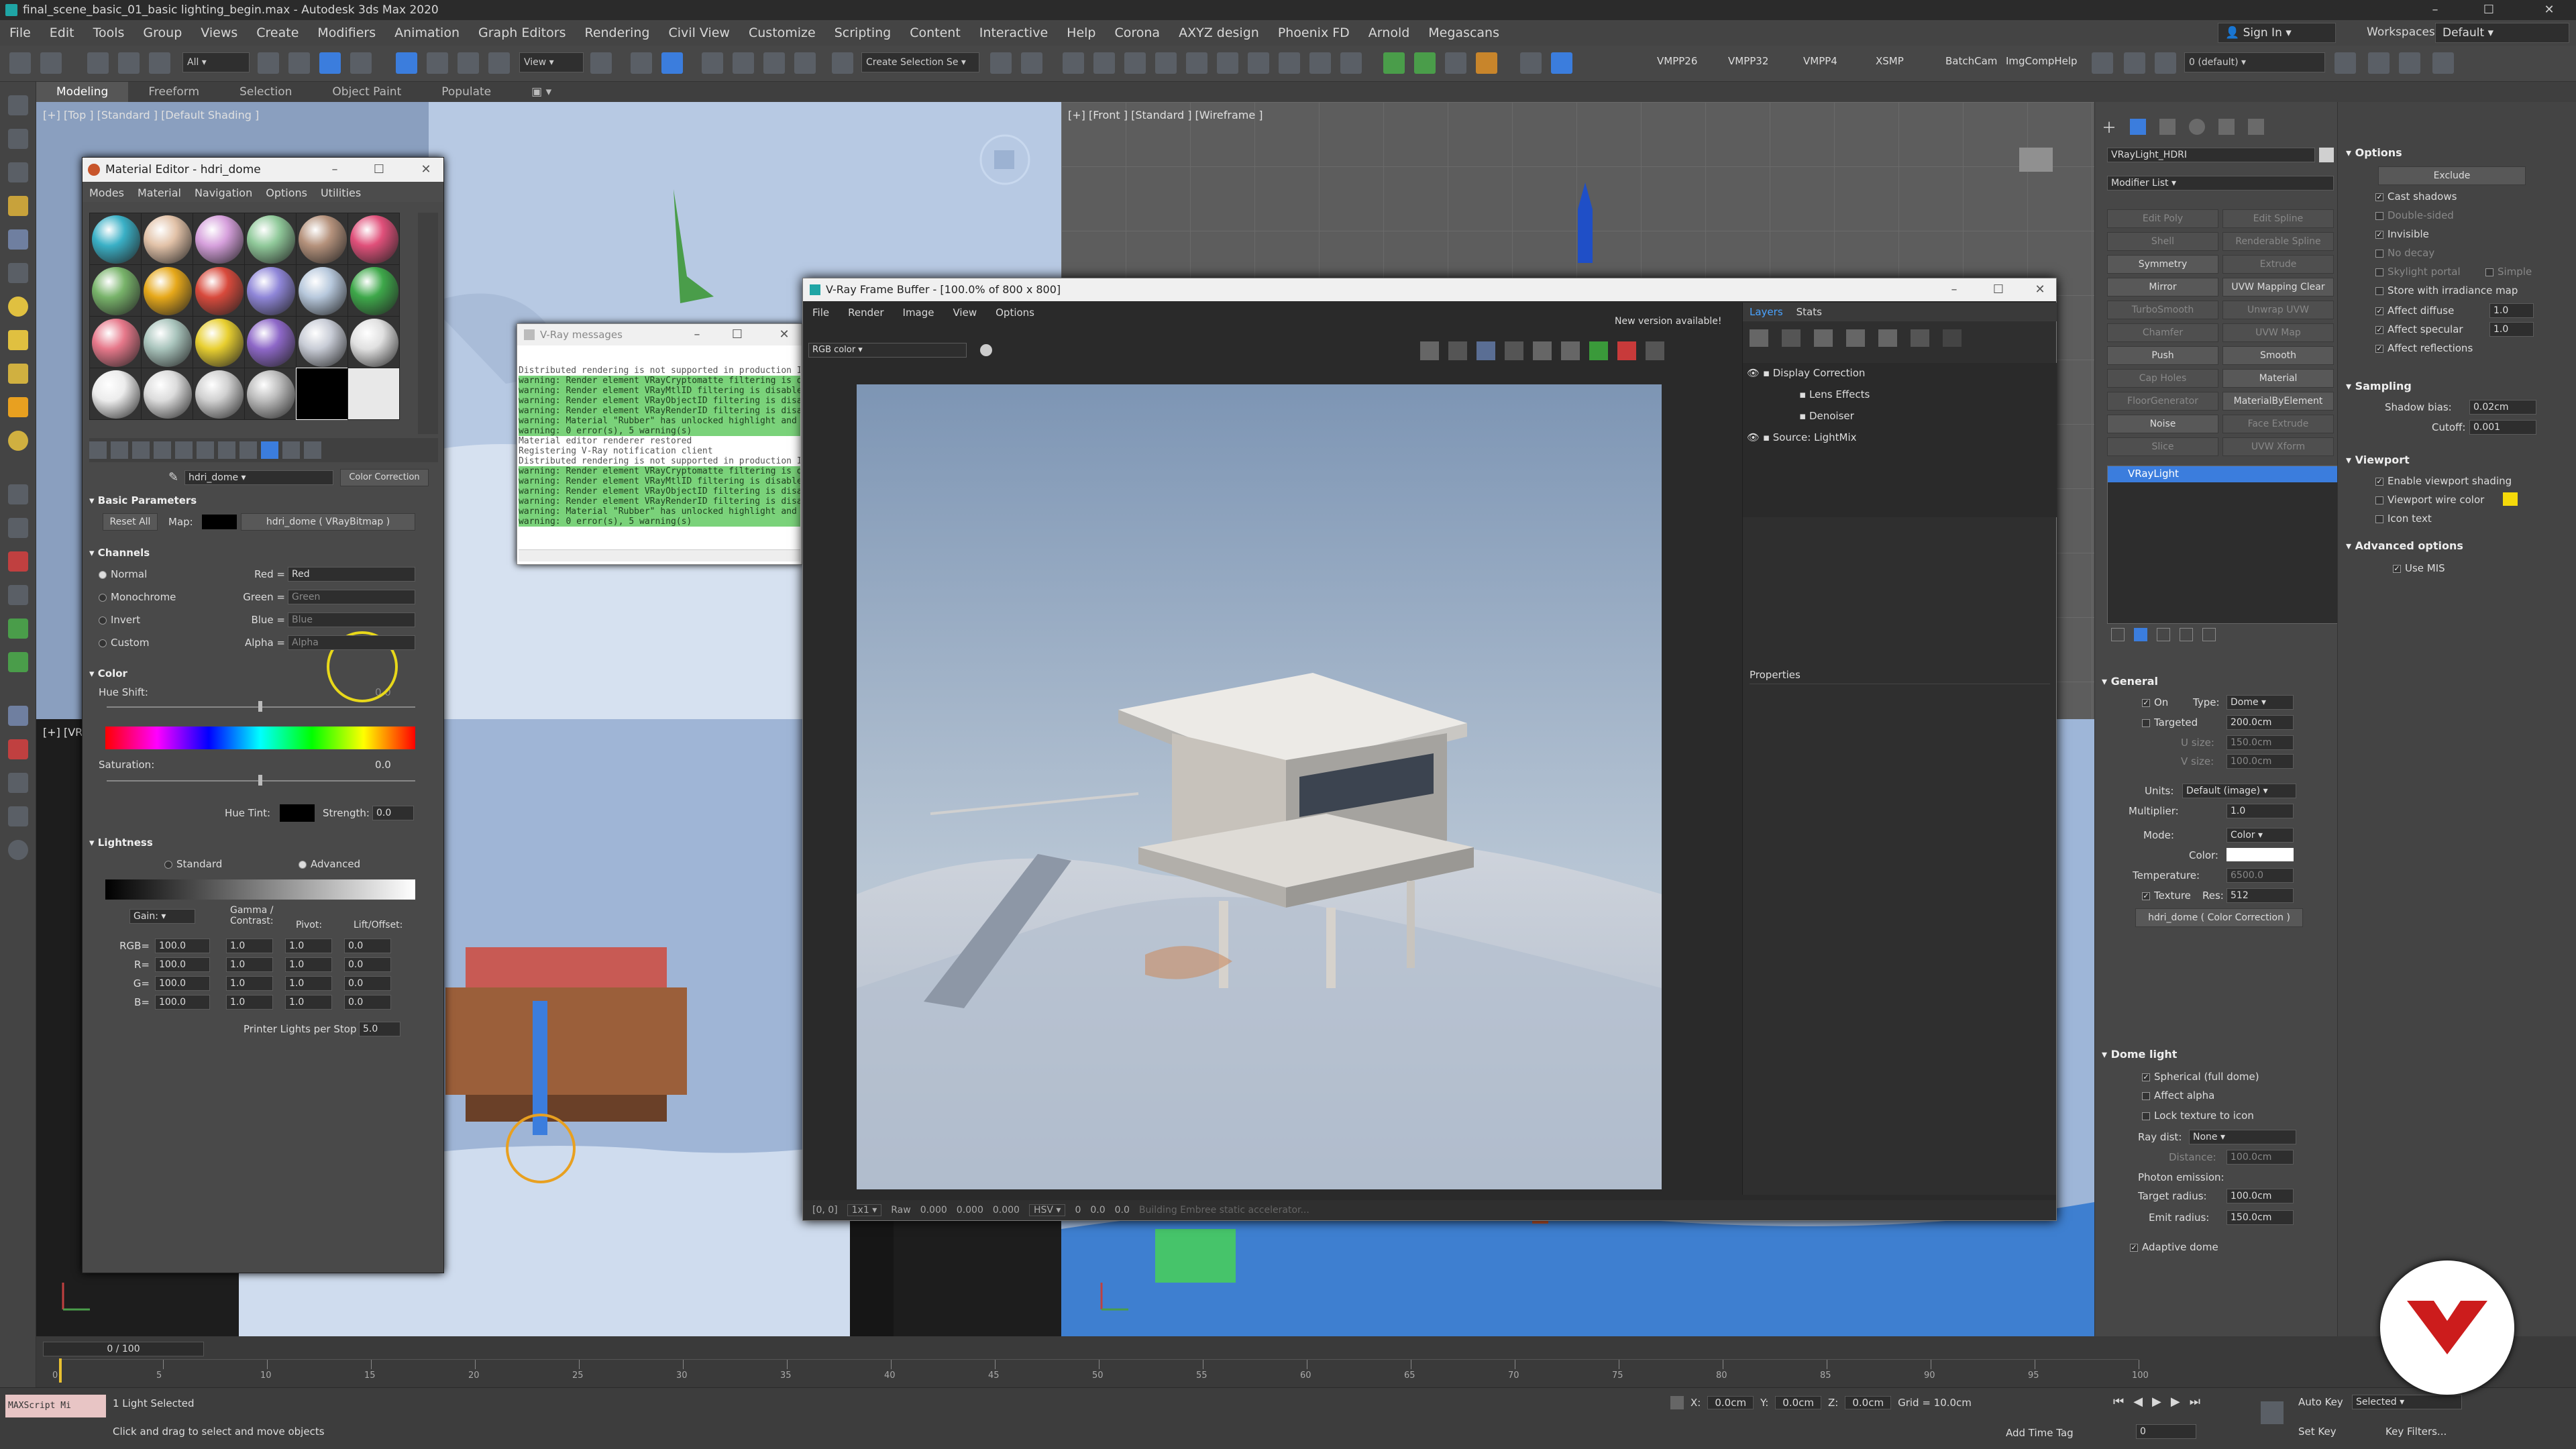 The width and height of the screenshot is (2576, 1449). What do you see at coordinates (193, 864) in the screenshot?
I see `standard-radio: Standard` at bounding box center [193, 864].